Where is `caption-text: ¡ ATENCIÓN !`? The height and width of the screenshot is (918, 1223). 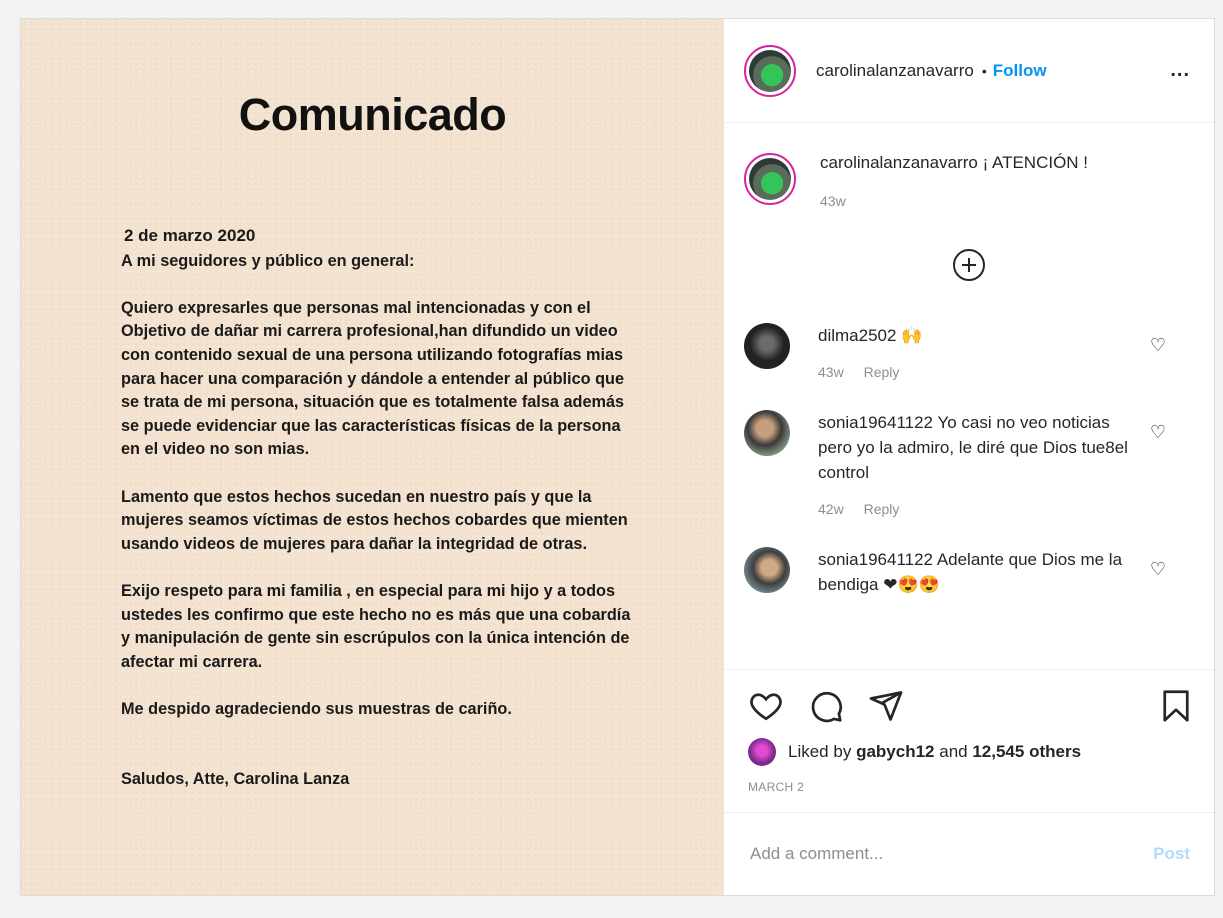
caption-text: ¡ ATENCIÓN ! is located at coordinates (1035, 162).